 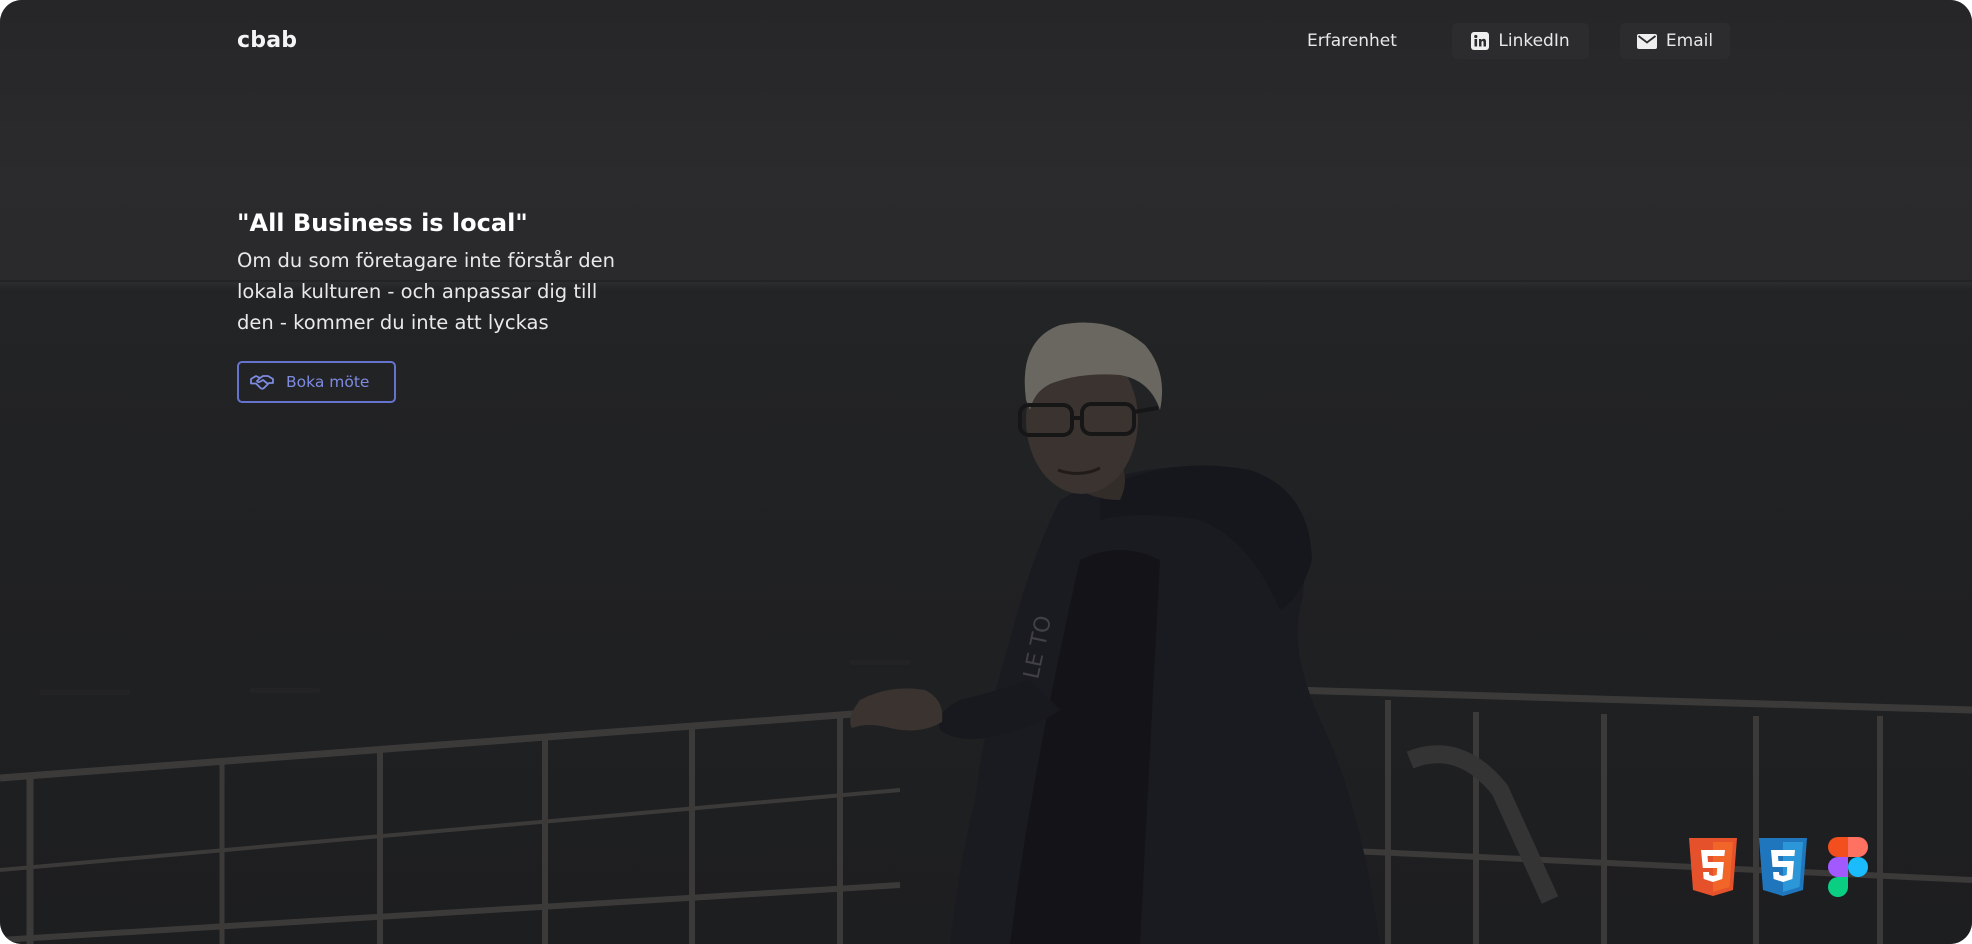 What do you see at coordinates (1783, 867) in the screenshot?
I see `css3-icon` at bounding box center [1783, 867].